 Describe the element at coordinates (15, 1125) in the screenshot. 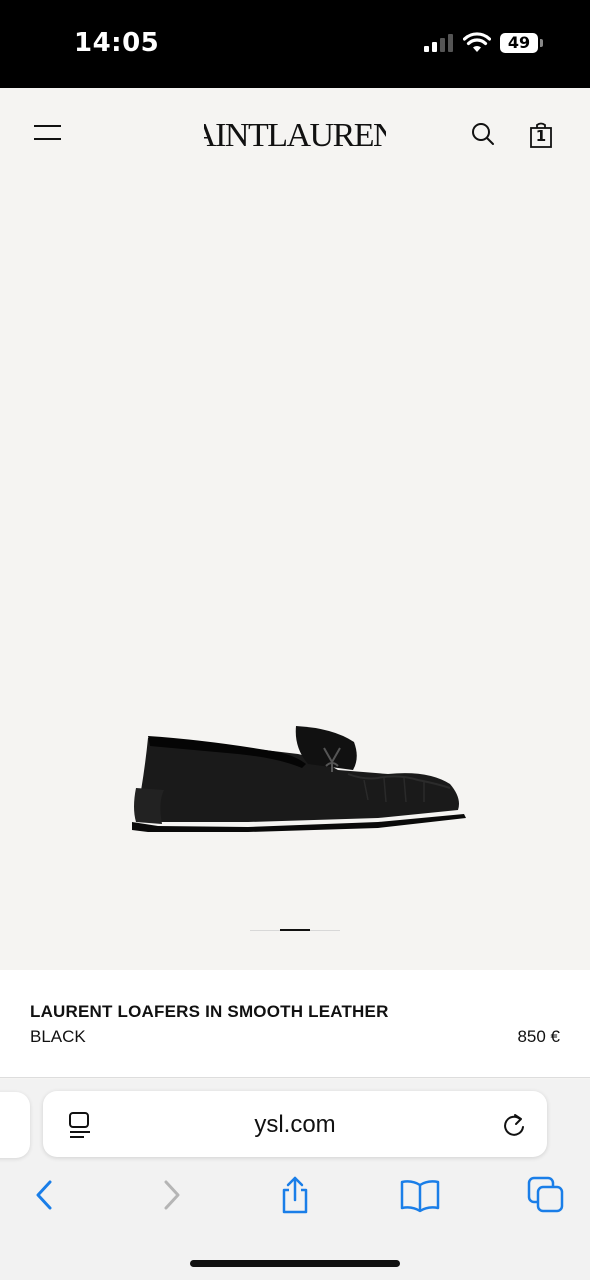

I see `previous-tab-card` at that location.